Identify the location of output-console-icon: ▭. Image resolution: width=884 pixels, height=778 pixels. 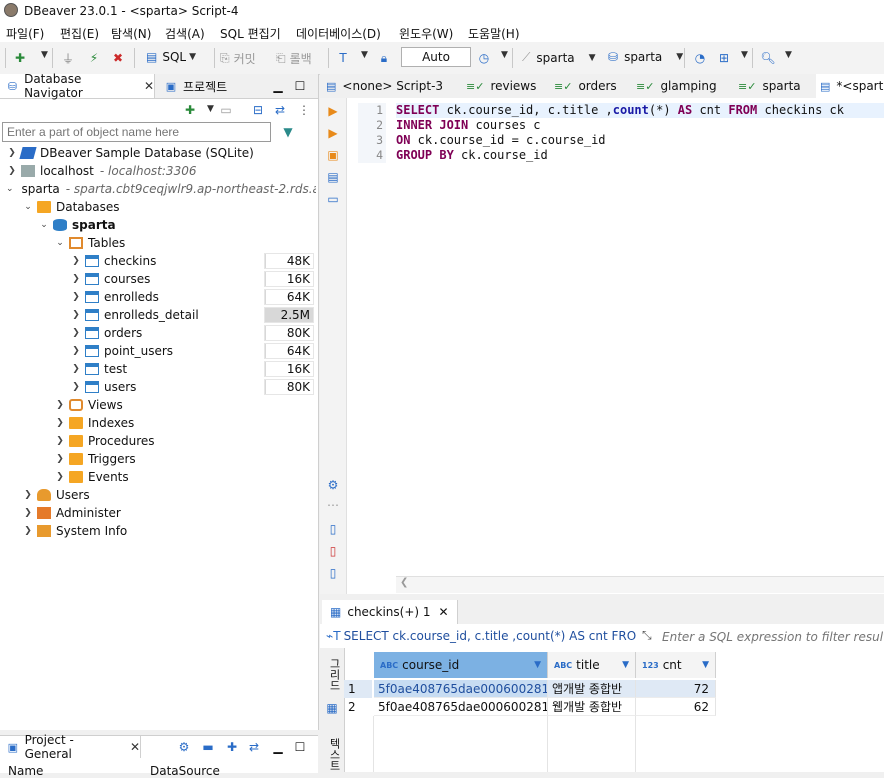
(333, 199).